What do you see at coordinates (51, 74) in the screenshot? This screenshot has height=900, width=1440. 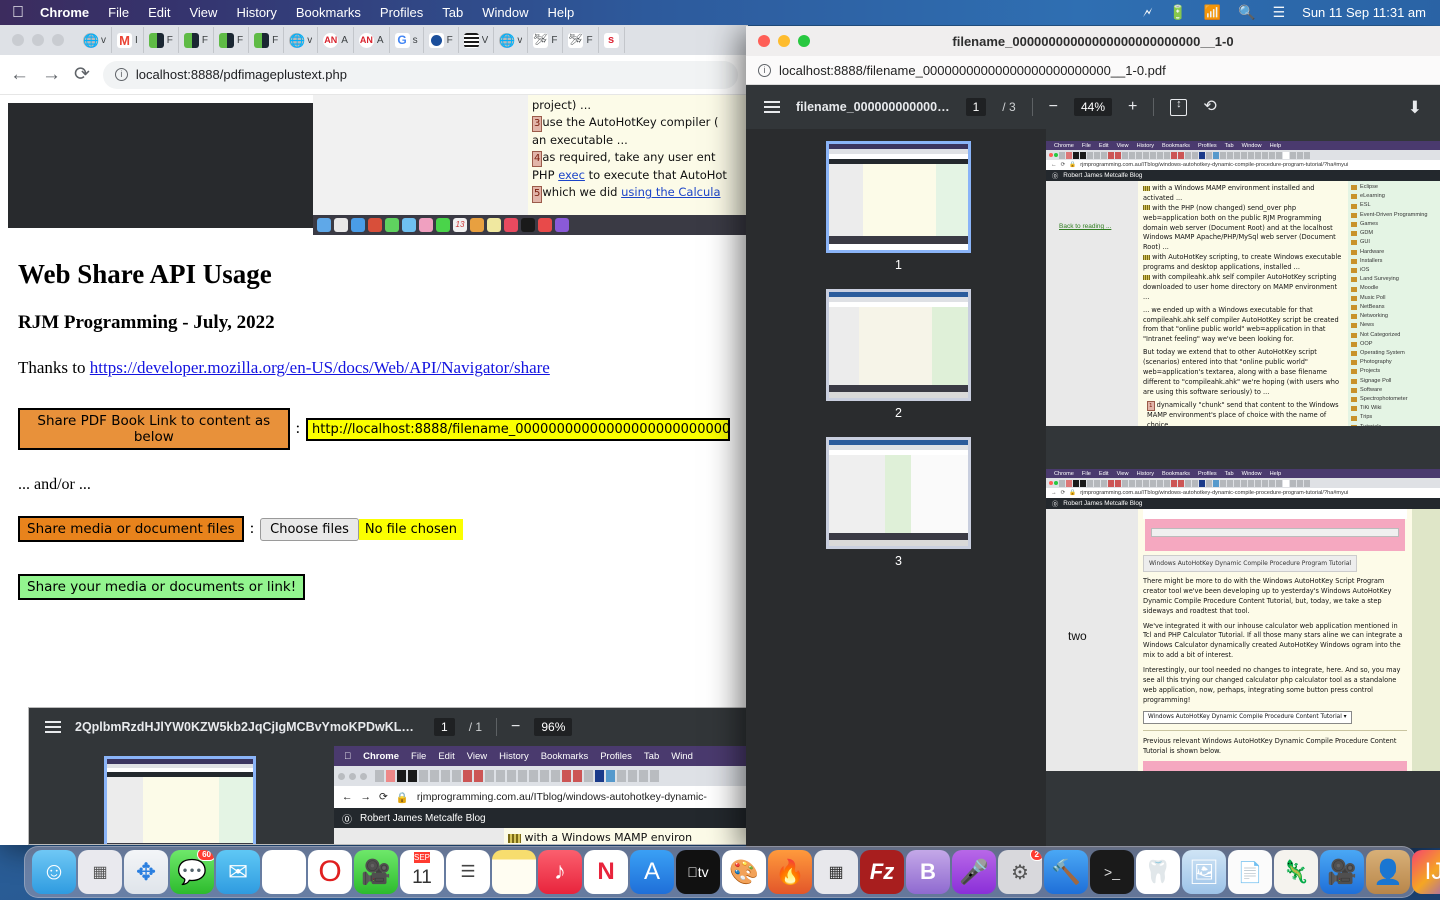 I see `forward-arrow-icon: →` at bounding box center [51, 74].